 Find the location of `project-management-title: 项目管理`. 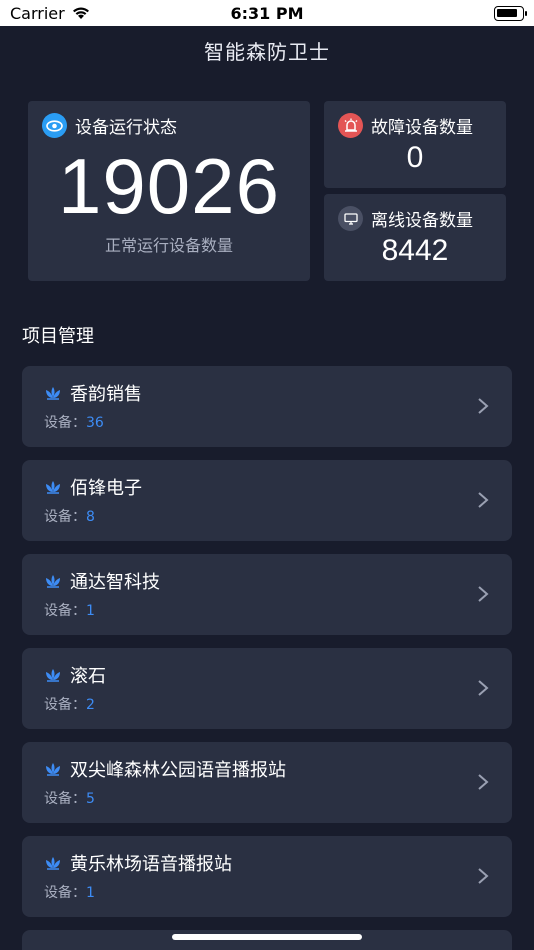

project-management-title: 项目管理 is located at coordinates (58, 336).